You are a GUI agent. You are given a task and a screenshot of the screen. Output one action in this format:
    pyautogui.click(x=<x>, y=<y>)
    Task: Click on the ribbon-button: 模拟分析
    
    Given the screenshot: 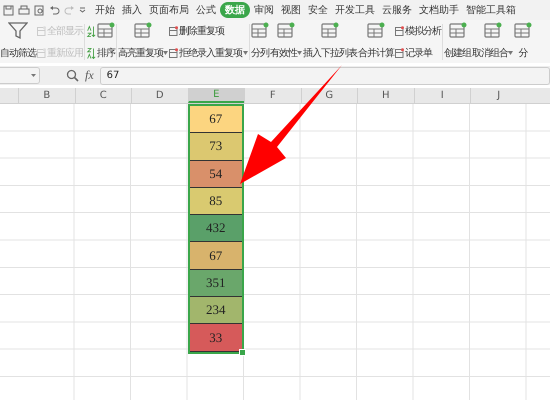 What is the action you would take?
    pyautogui.click(x=418, y=31)
    